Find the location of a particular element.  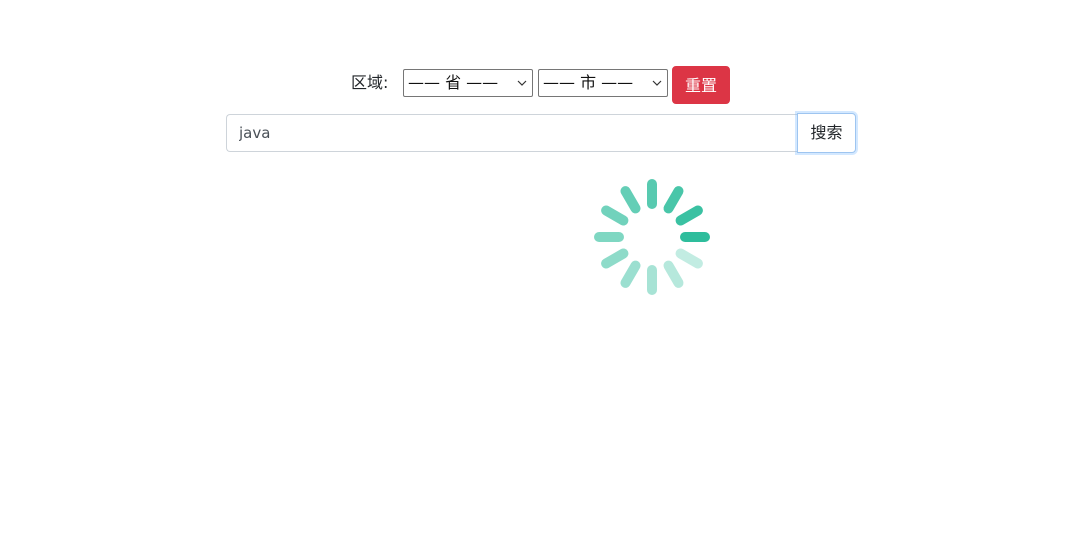

loading-spinner-icon is located at coordinates (652, 237).